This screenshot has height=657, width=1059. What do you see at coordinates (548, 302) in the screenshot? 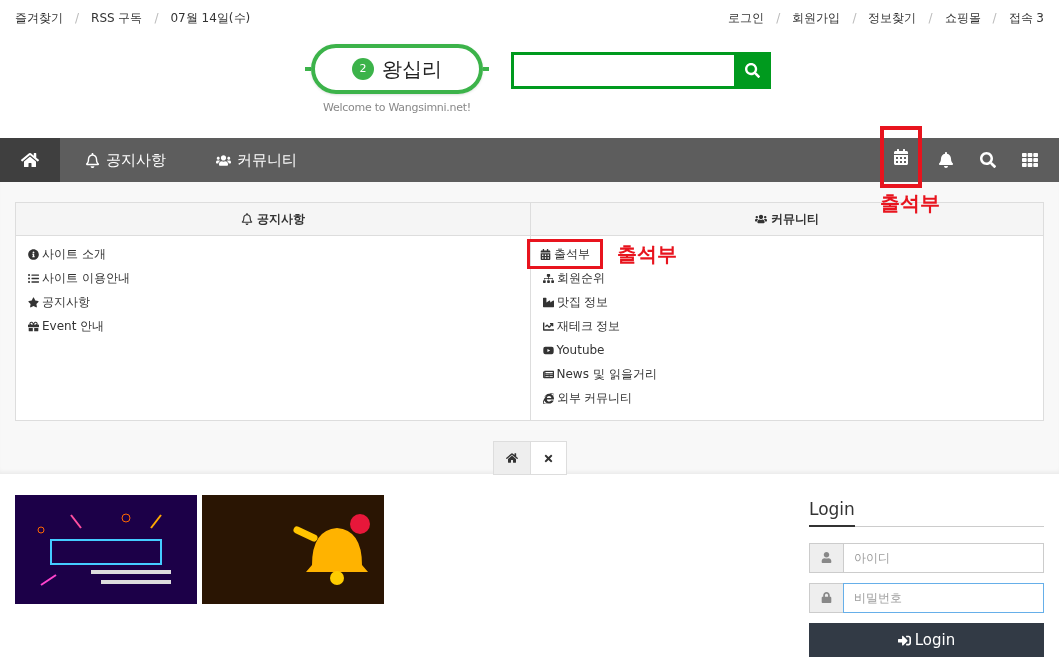
I see `factory-icon` at bounding box center [548, 302].